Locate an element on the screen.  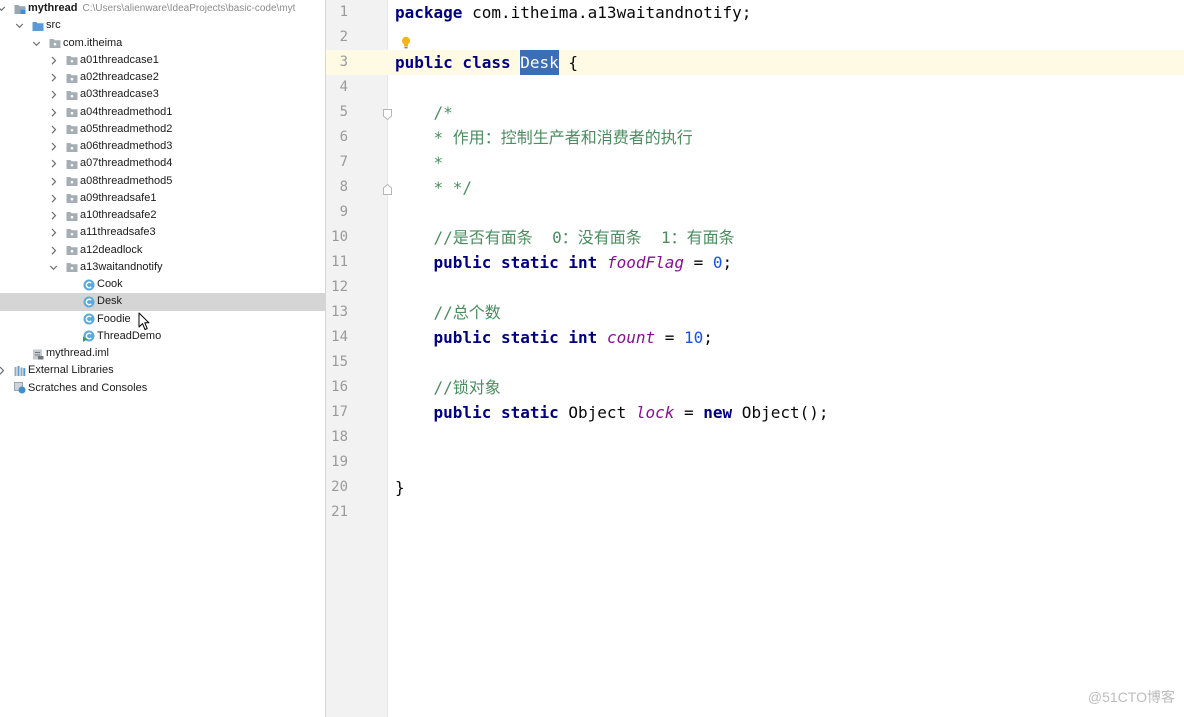
code-text: com.itheima.a13waitandnotify; is located at coordinates (607, 12).